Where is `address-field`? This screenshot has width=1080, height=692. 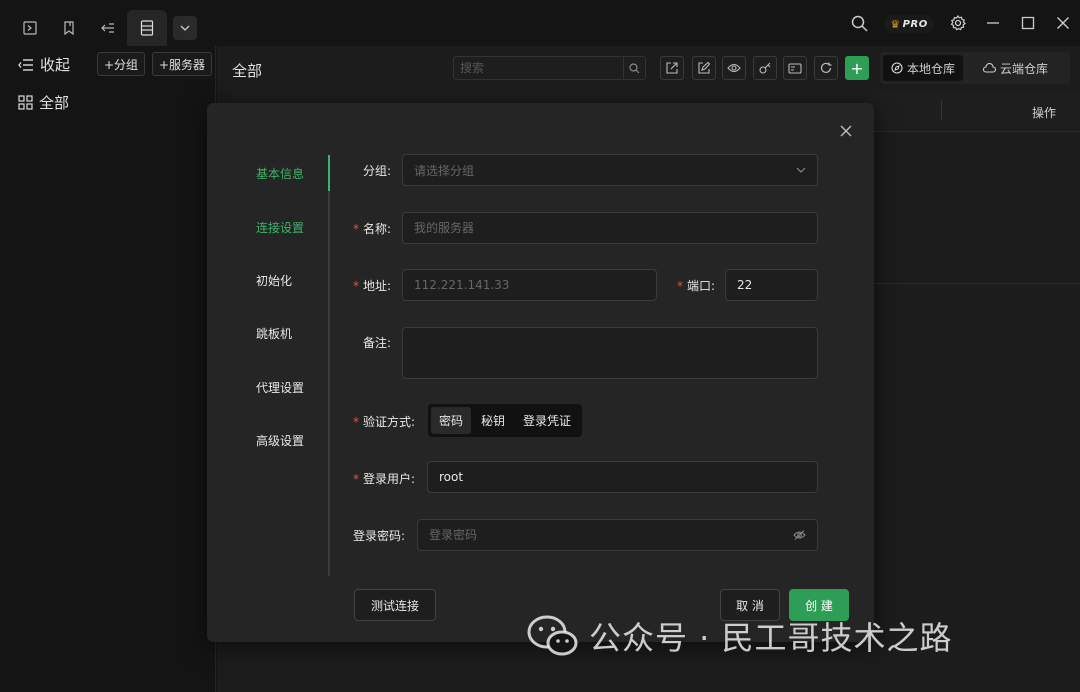
address-field is located at coordinates (529, 285).